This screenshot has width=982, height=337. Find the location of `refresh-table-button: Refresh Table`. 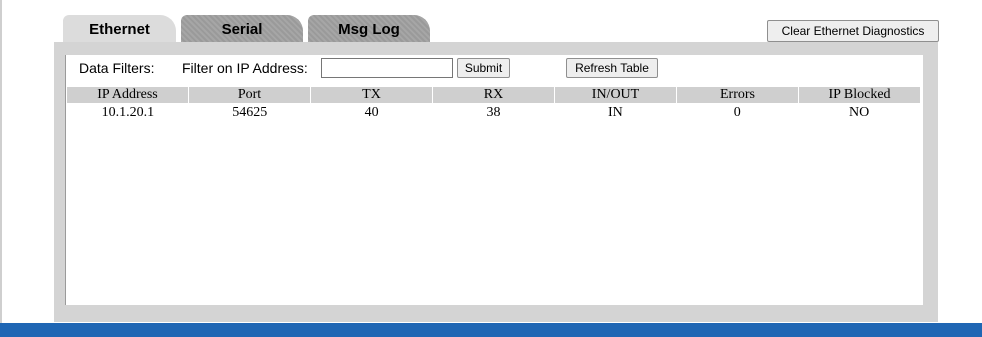

refresh-table-button: Refresh Table is located at coordinates (612, 68).